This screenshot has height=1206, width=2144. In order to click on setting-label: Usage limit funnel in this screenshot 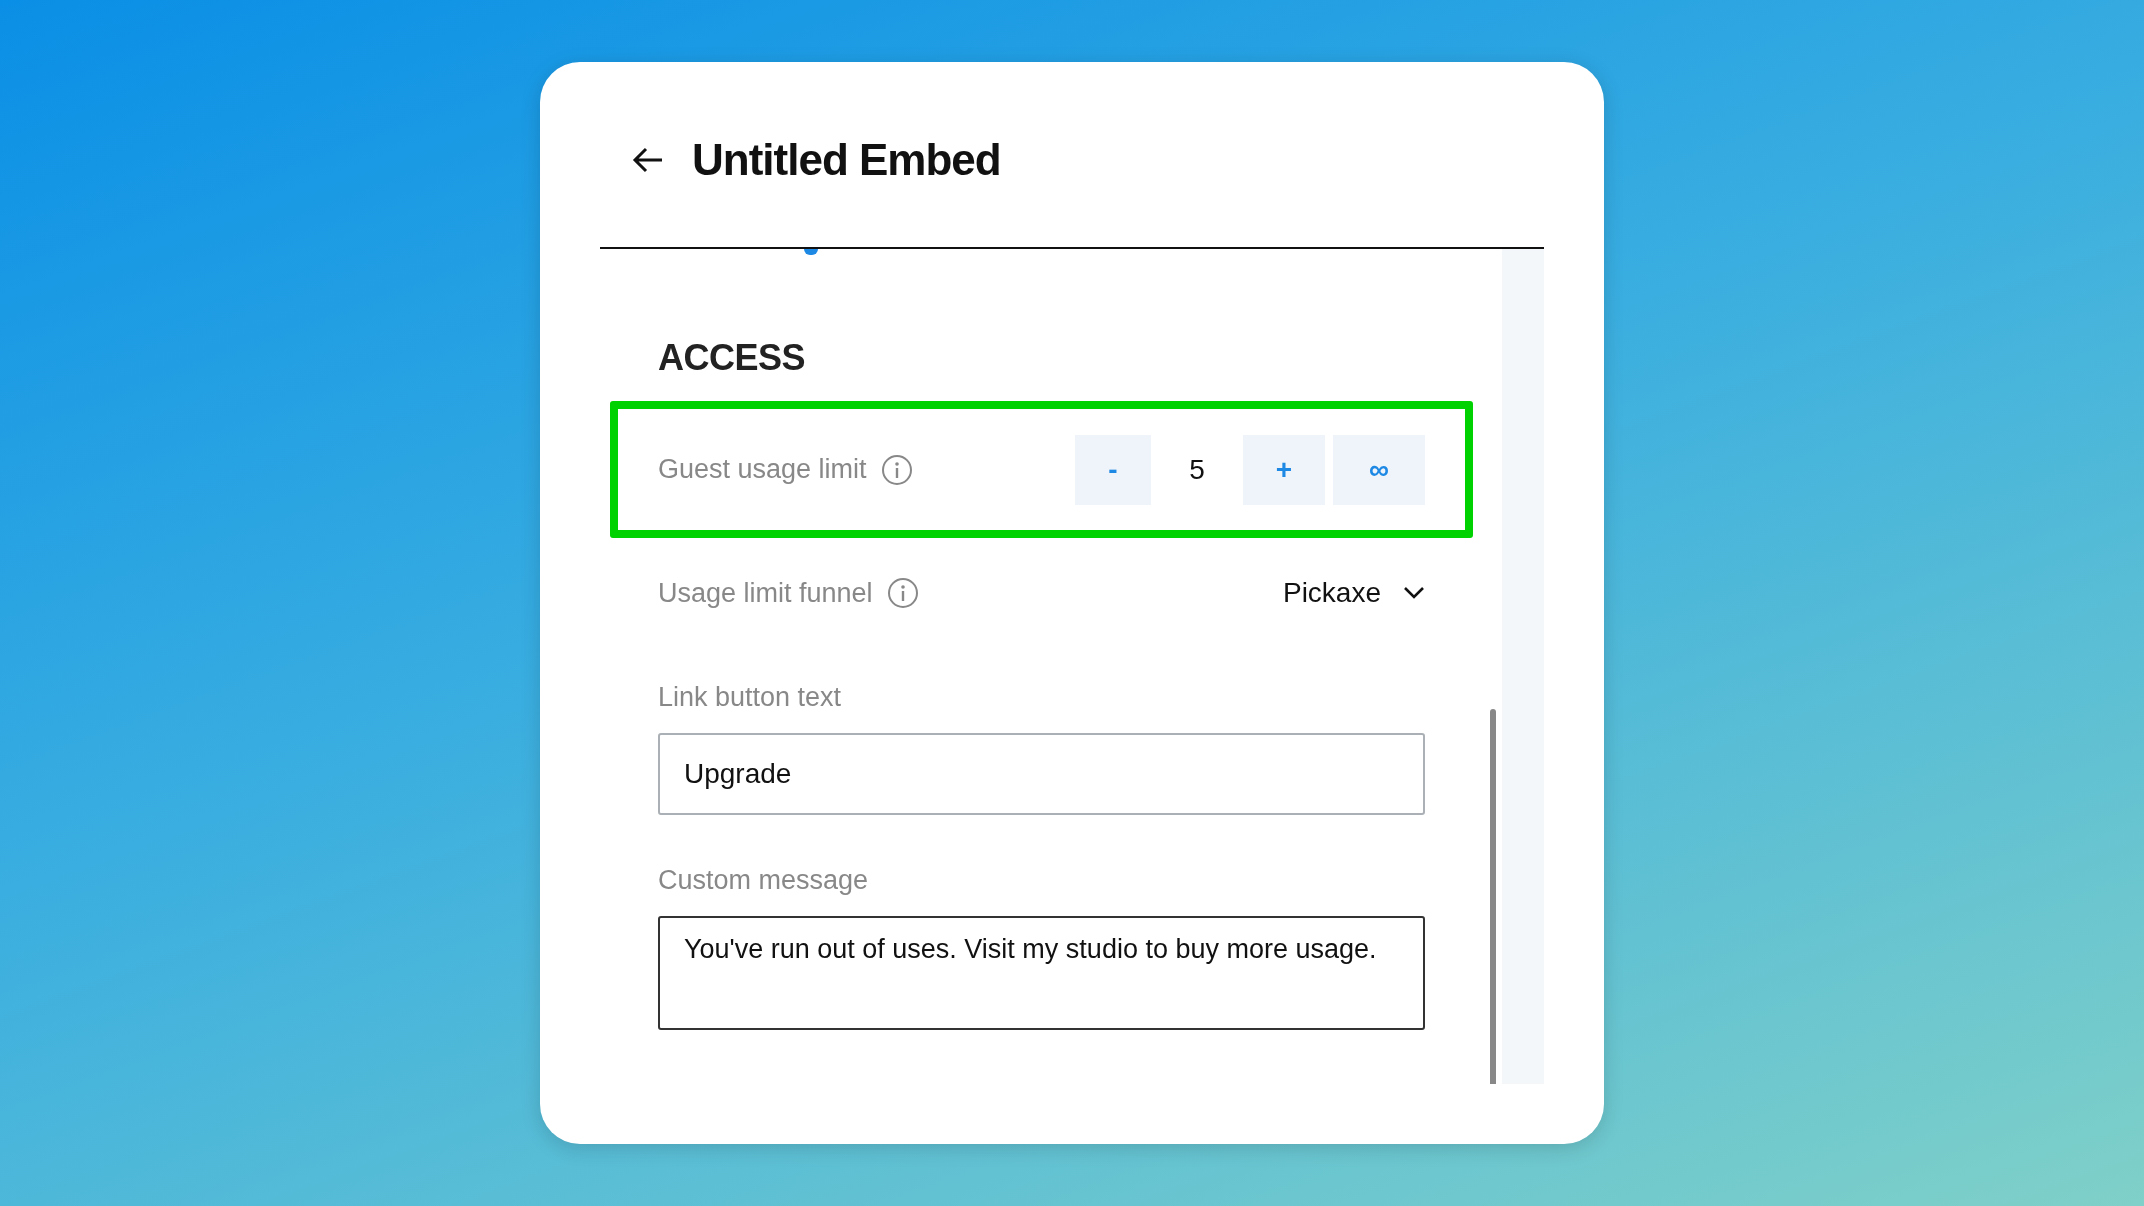, I will do `click(765, 593)`.